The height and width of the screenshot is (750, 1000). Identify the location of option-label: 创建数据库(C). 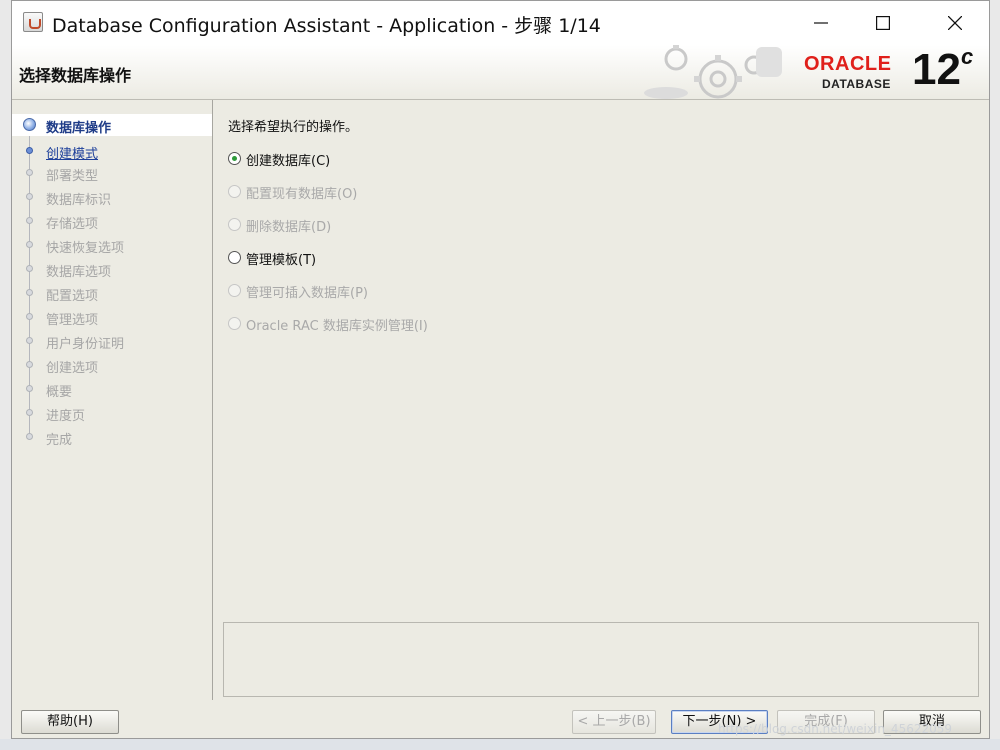
(288, 161).